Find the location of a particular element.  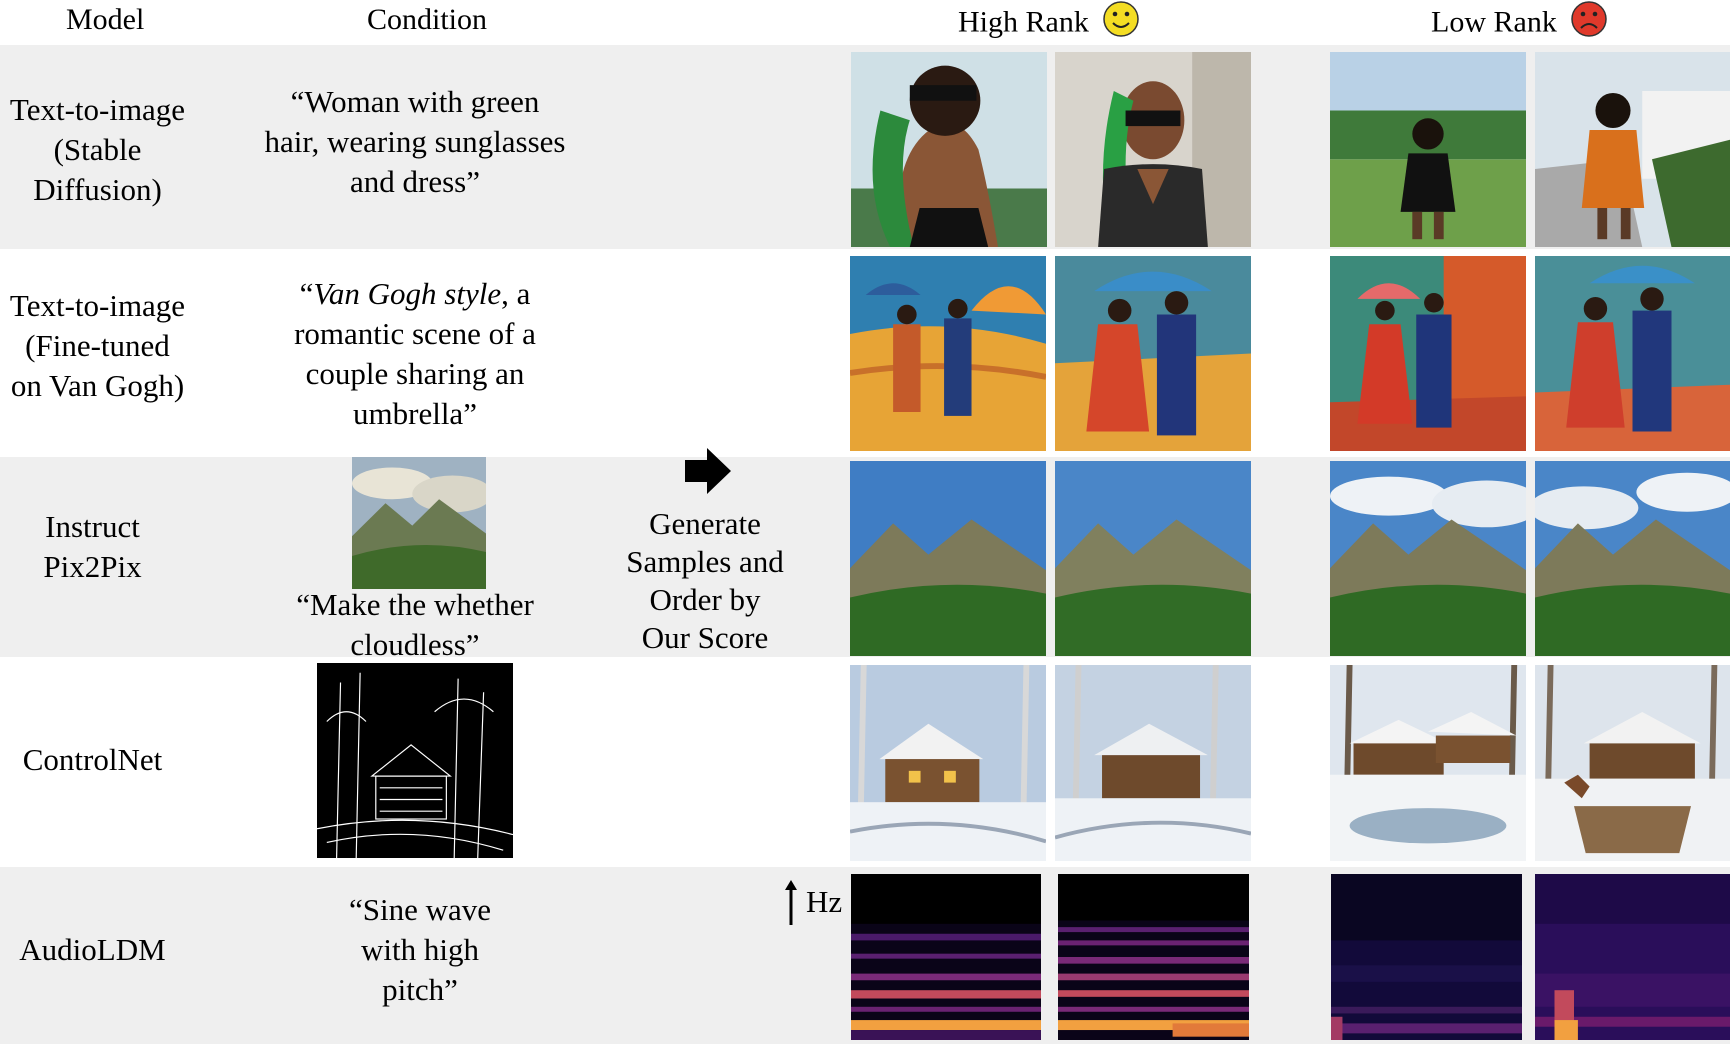

condition-line: with high is located at coordinates (420, 949).